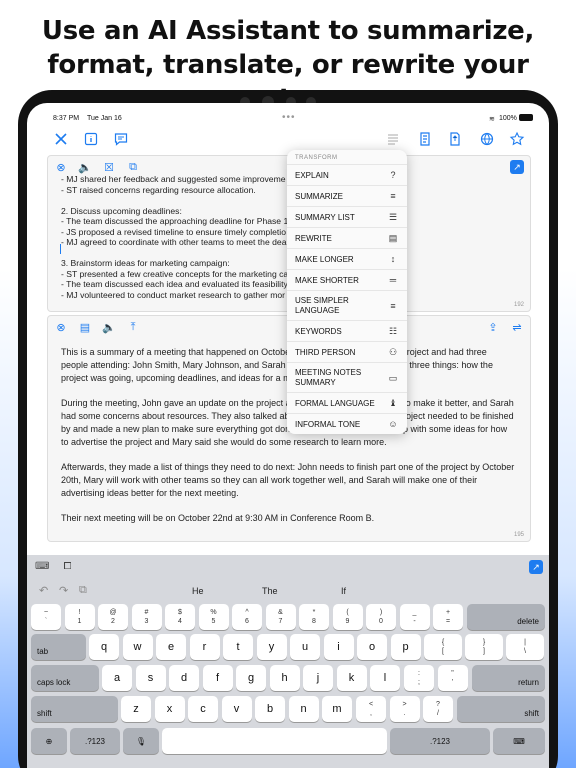  Describe the element at coordinates (338, 647) in the screenshot. I see `key-i: i` at that location.